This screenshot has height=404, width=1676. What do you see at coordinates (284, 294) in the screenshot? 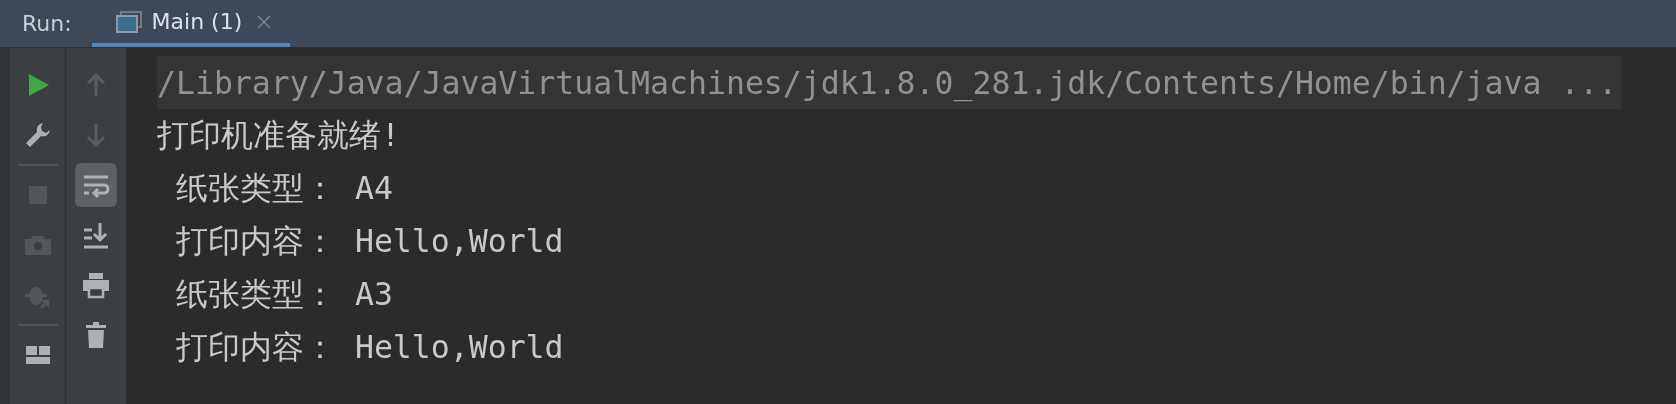
I see `console-output-line: 纸张类型： A3` at bounding box center [284, 294].